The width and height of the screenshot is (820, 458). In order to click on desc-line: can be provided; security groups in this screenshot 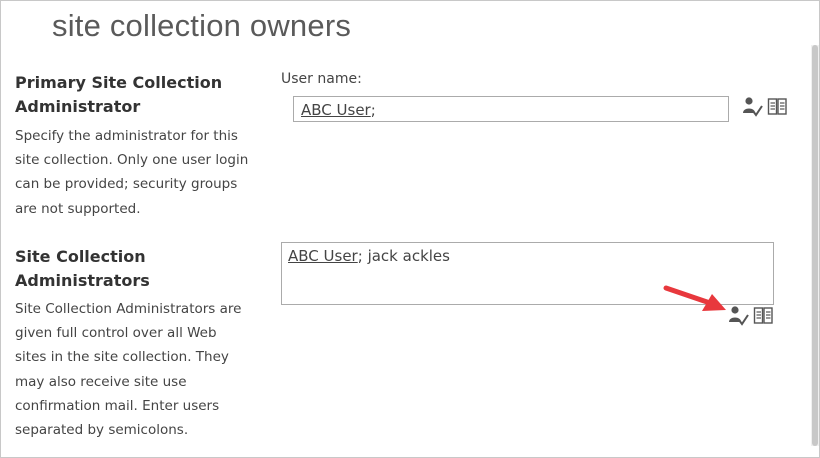, I will do `click(126, 184)`.